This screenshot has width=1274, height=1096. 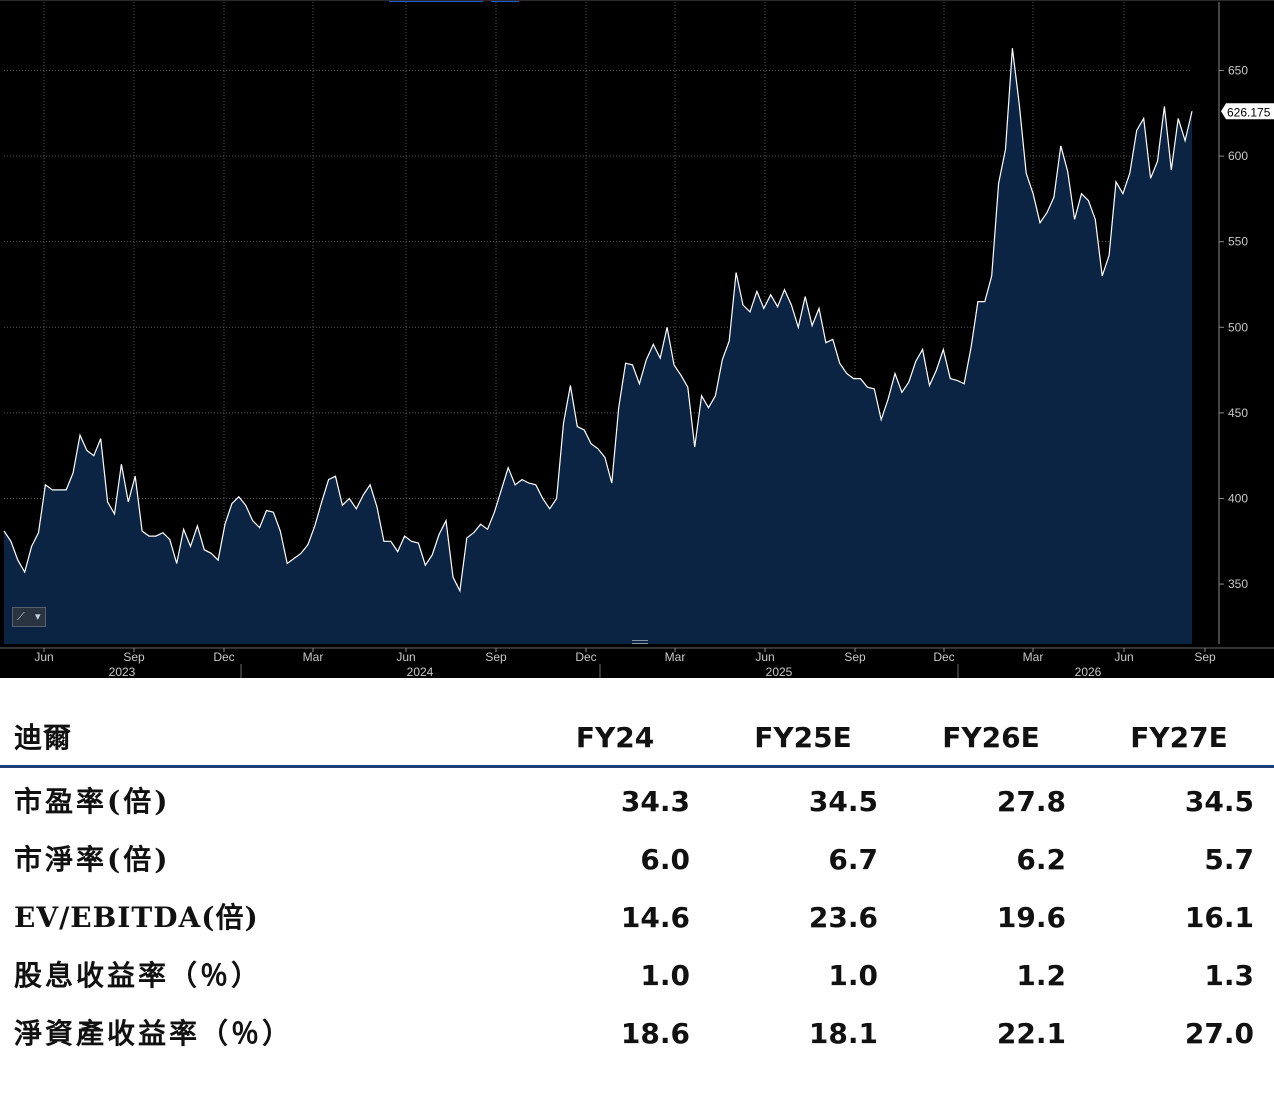 What do you see at coordinates (1238, 413) in the screenshot?
I see `y-tick-label: 450` at bounding box center [1238, 413].